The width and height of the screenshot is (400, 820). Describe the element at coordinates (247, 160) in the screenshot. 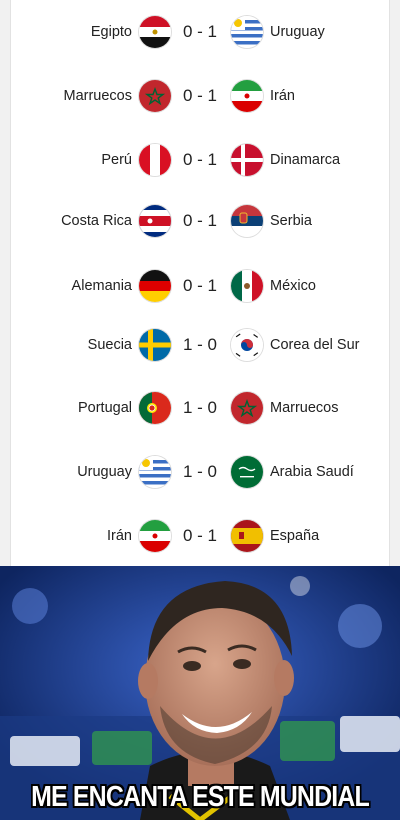

I see `denmark-flag-icon` at that location.